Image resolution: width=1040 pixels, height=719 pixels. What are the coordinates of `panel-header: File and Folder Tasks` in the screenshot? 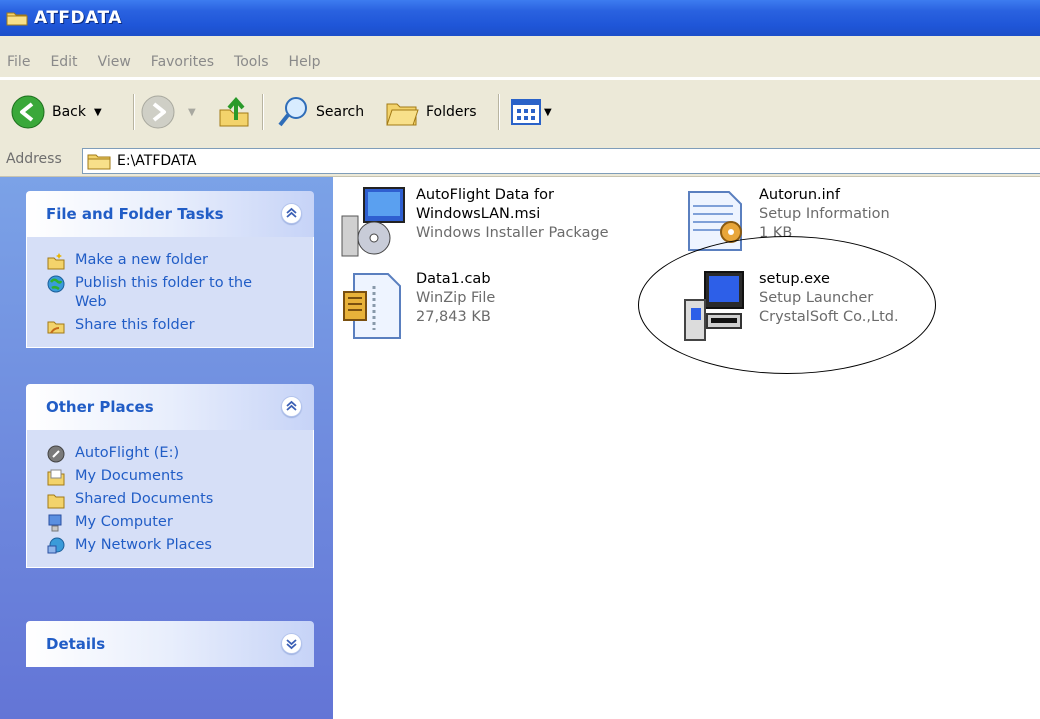 It's located at (170, 214).